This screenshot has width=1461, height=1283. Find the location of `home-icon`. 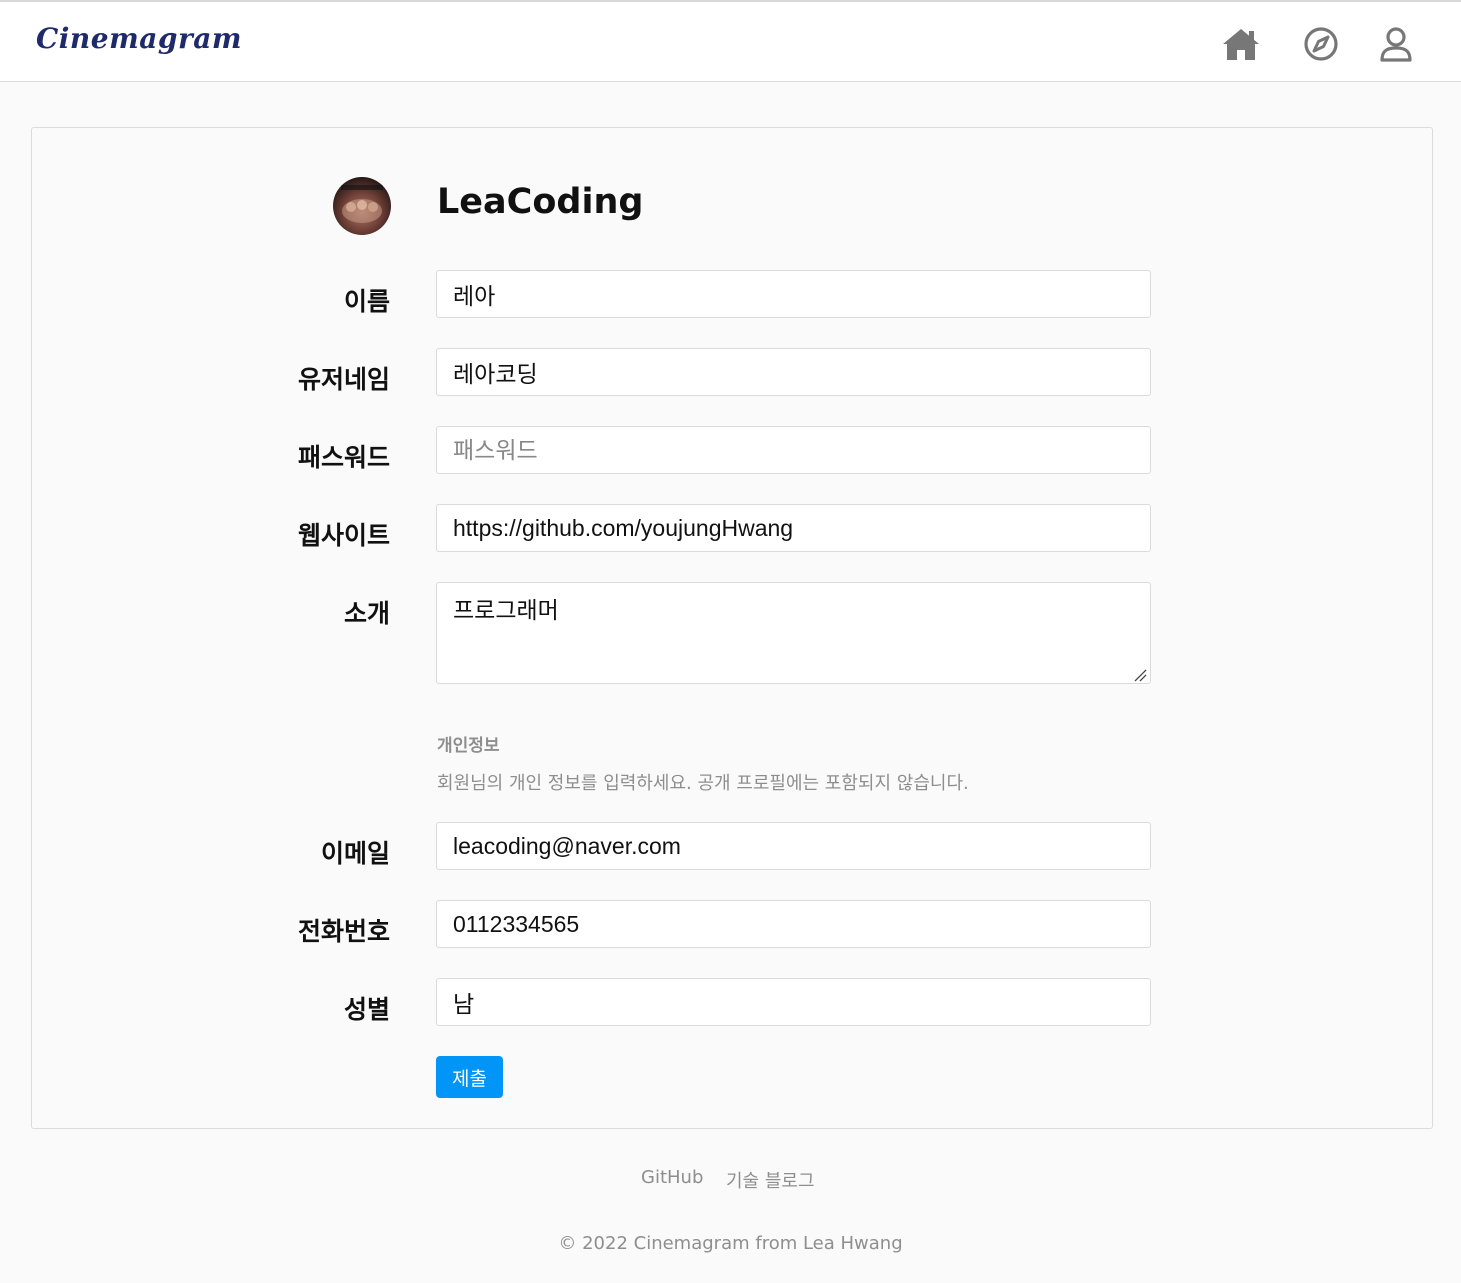

home-icon is located at coordinates (1241, 44).